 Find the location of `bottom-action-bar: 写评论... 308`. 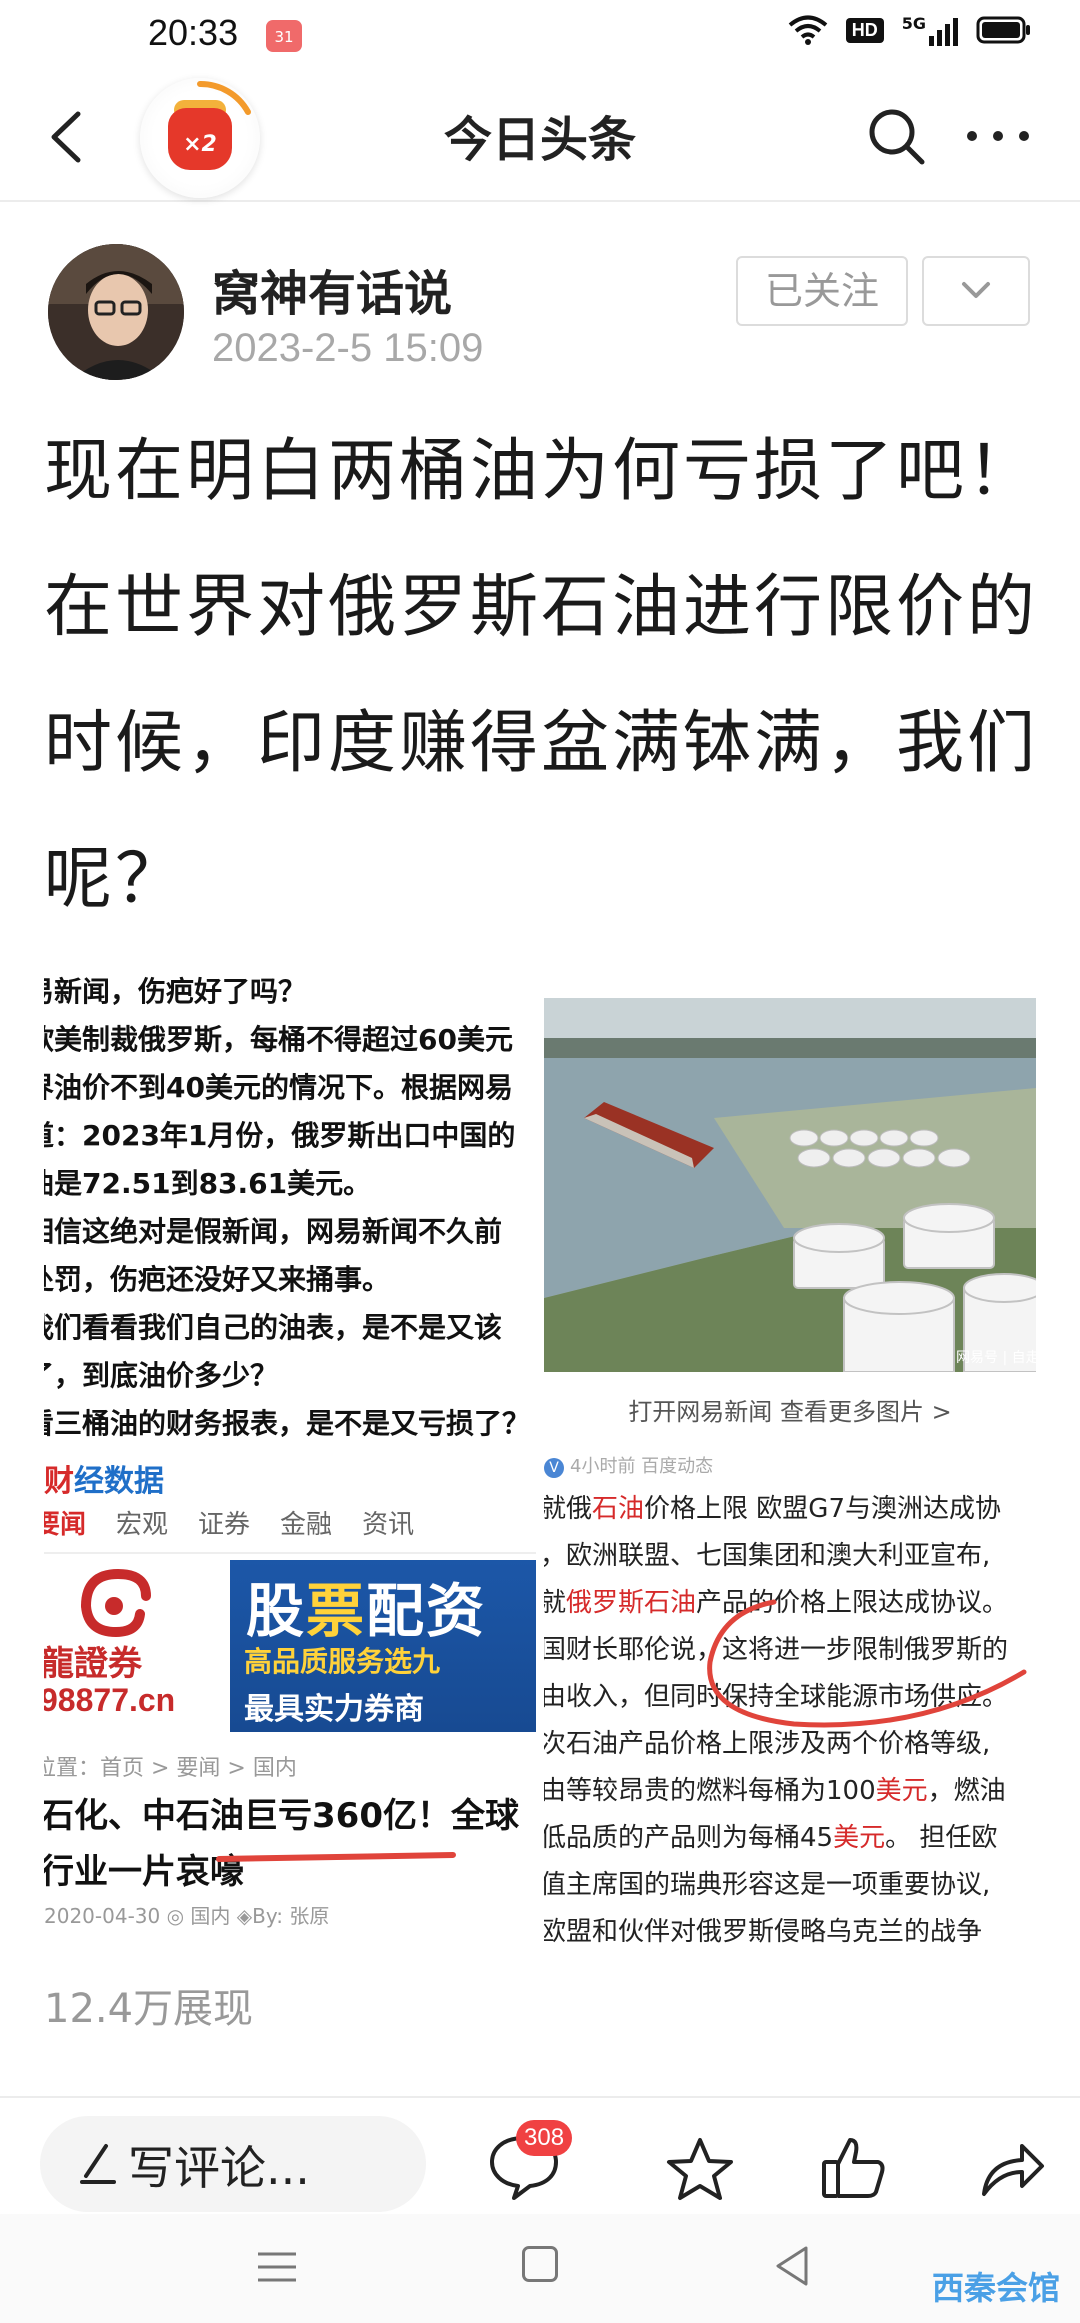

bottom-action-bar: 写评论... 308 is located at coordinates (540, 2155).